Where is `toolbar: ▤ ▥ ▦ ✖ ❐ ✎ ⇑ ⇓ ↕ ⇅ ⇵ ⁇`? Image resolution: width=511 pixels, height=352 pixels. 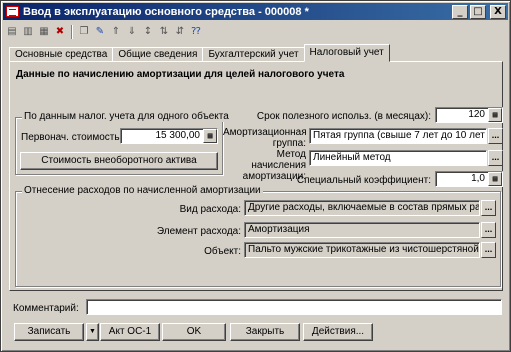
toolbar: ▤ ▥ ▦ ✖ ❐ ✎ ⇑ ⇓ ↕ ⇅ ⇵ ⁇ is located at coordinates (145, 32).